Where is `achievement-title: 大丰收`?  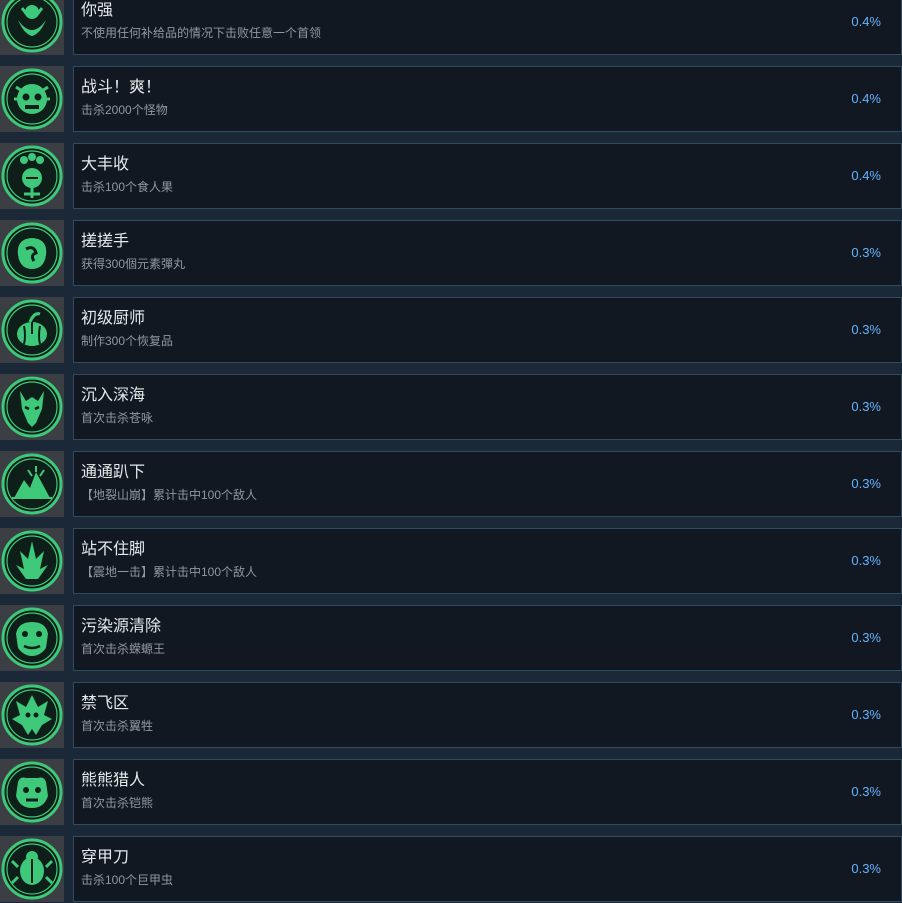
achievement-title: 大丰收 is located at coordinates (105, 164).